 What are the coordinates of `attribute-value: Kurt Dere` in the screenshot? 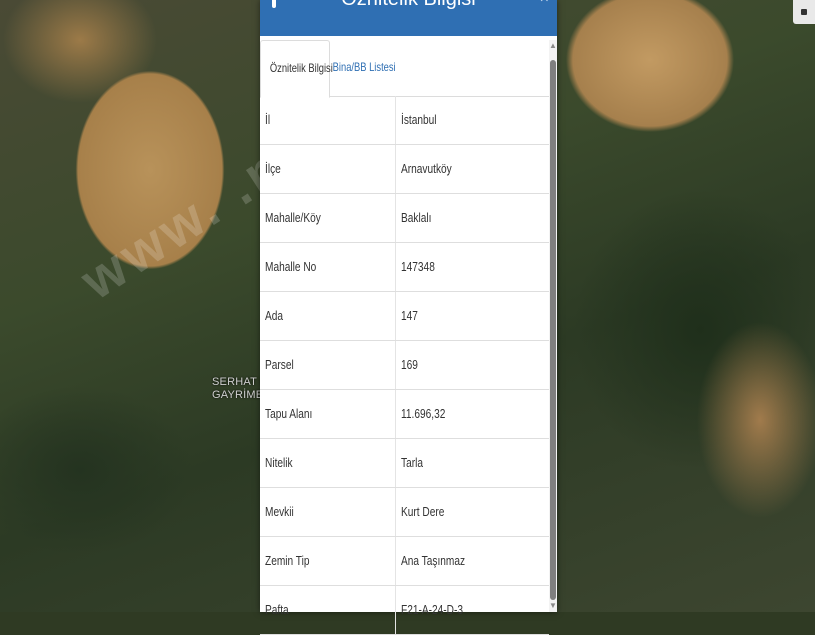 It's located at (423, 511).